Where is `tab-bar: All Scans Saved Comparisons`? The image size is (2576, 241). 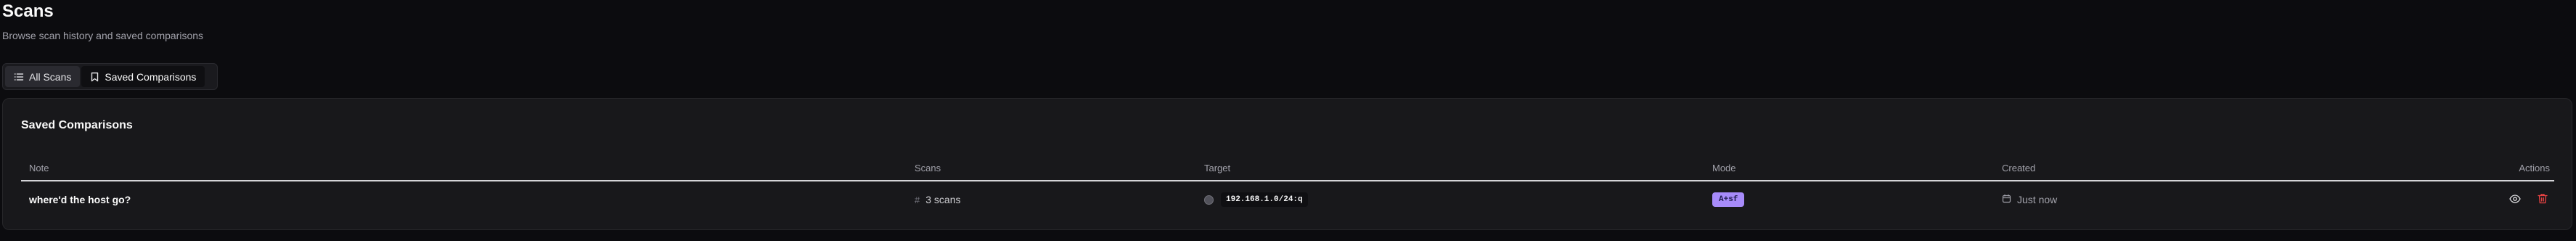
tab-bar: All Scans Saved Comparisons is located at coordinates (110, 76).